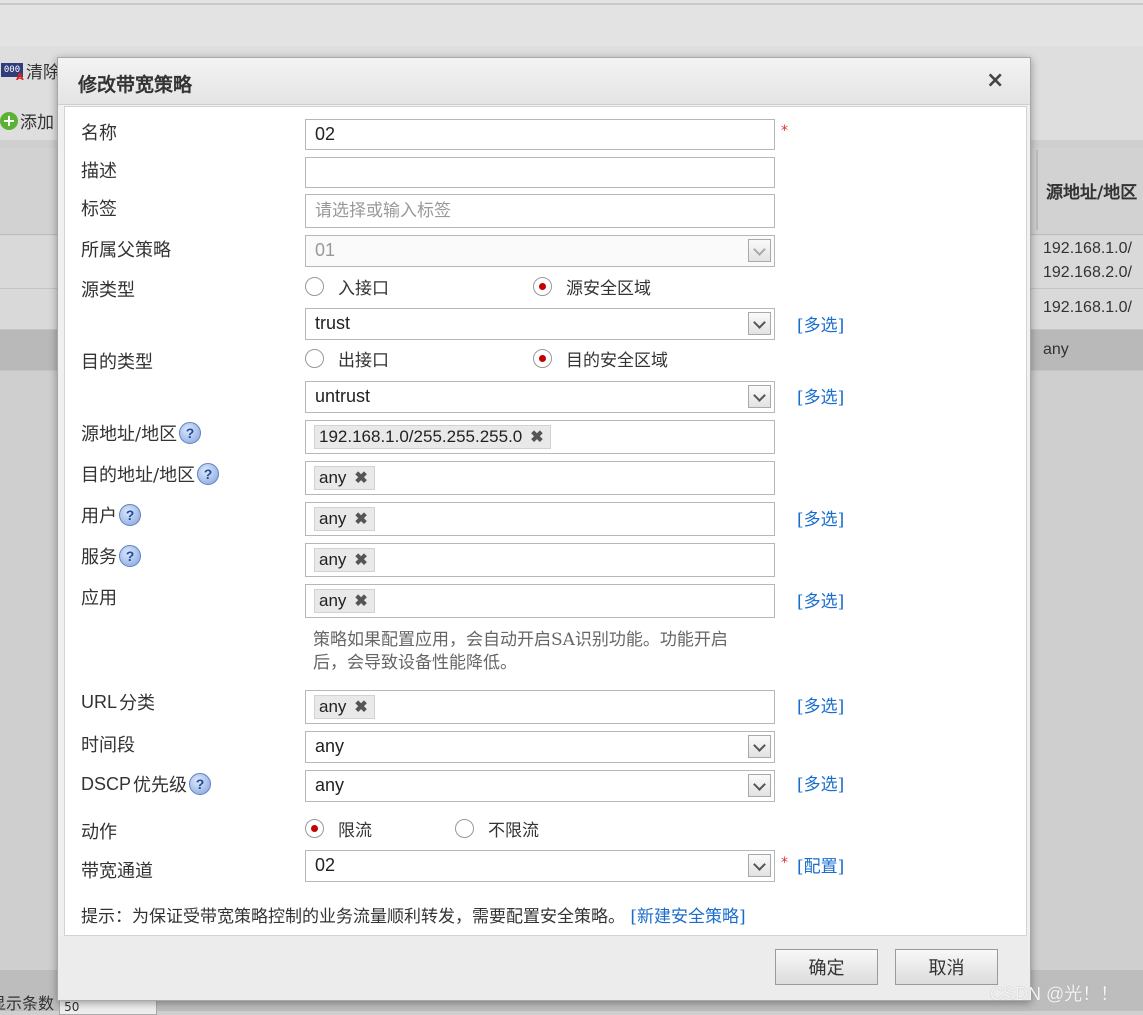 The image size is (1143, 1015). What do you see at coordinates (540, 601) in the screenshot?
I see `application-input: any ✖` at bounding box center [540, 601].